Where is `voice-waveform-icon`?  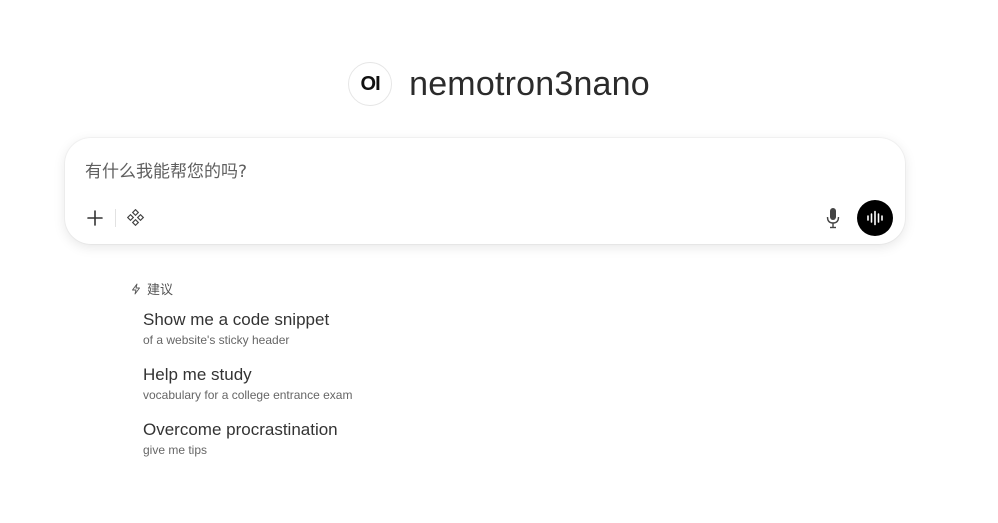
voice-waveform-icon is located at coordinates (875, 218).